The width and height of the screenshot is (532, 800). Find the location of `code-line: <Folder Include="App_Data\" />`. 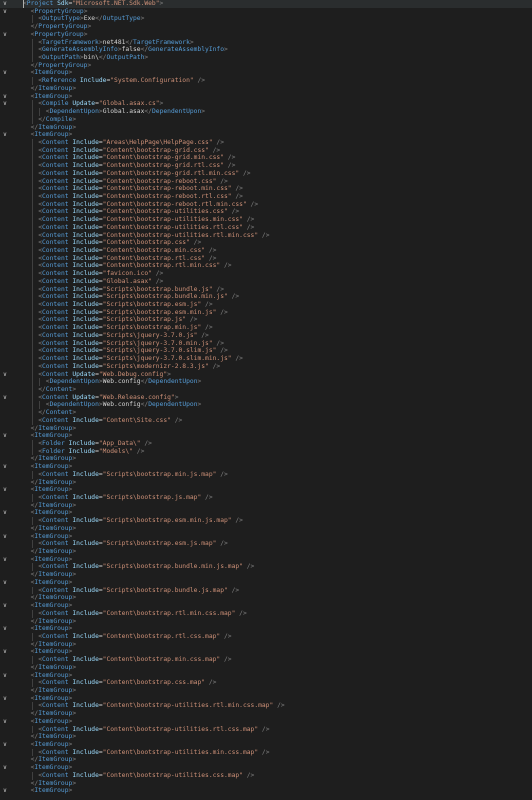

code-line: <Folder Include="App_Data\" /> is located at coordinates (266, 443).